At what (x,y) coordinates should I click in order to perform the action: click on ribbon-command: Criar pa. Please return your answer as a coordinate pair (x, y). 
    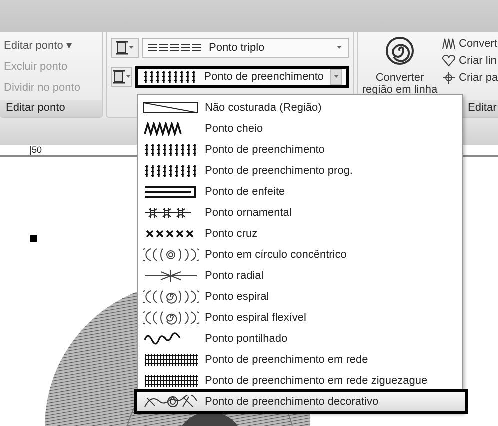
    Looking at the image, I should click on (470, 78).